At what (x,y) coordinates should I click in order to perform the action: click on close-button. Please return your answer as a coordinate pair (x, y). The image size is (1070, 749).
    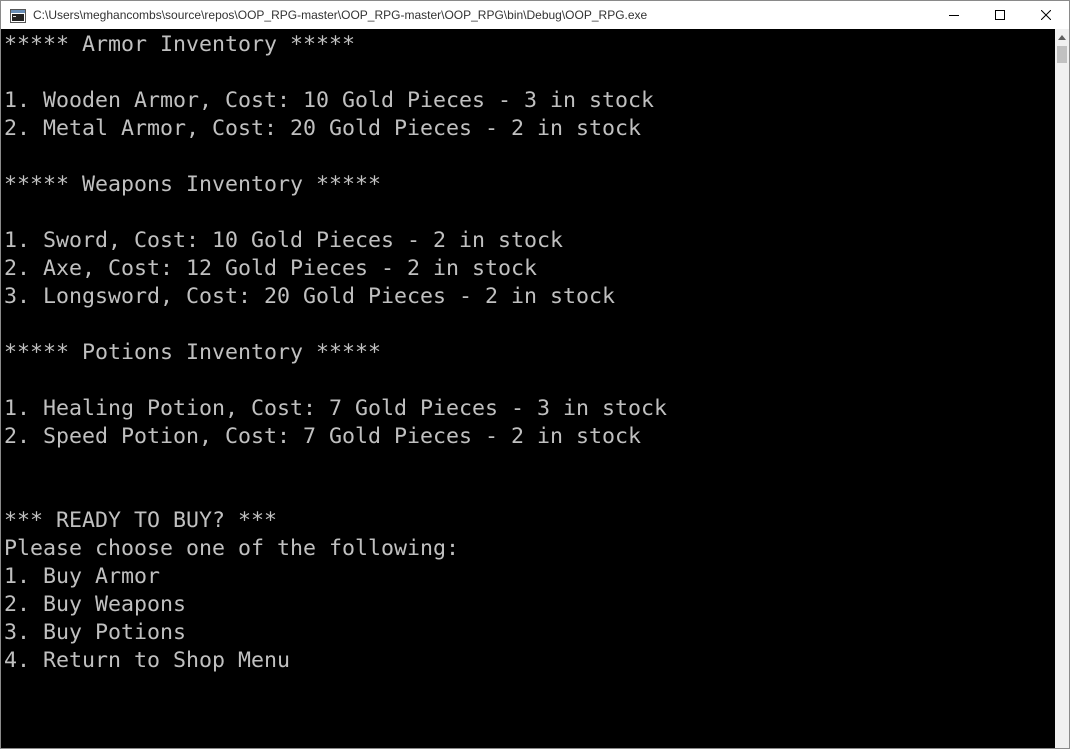
    Looking at the image, I should click on (1046, 15).